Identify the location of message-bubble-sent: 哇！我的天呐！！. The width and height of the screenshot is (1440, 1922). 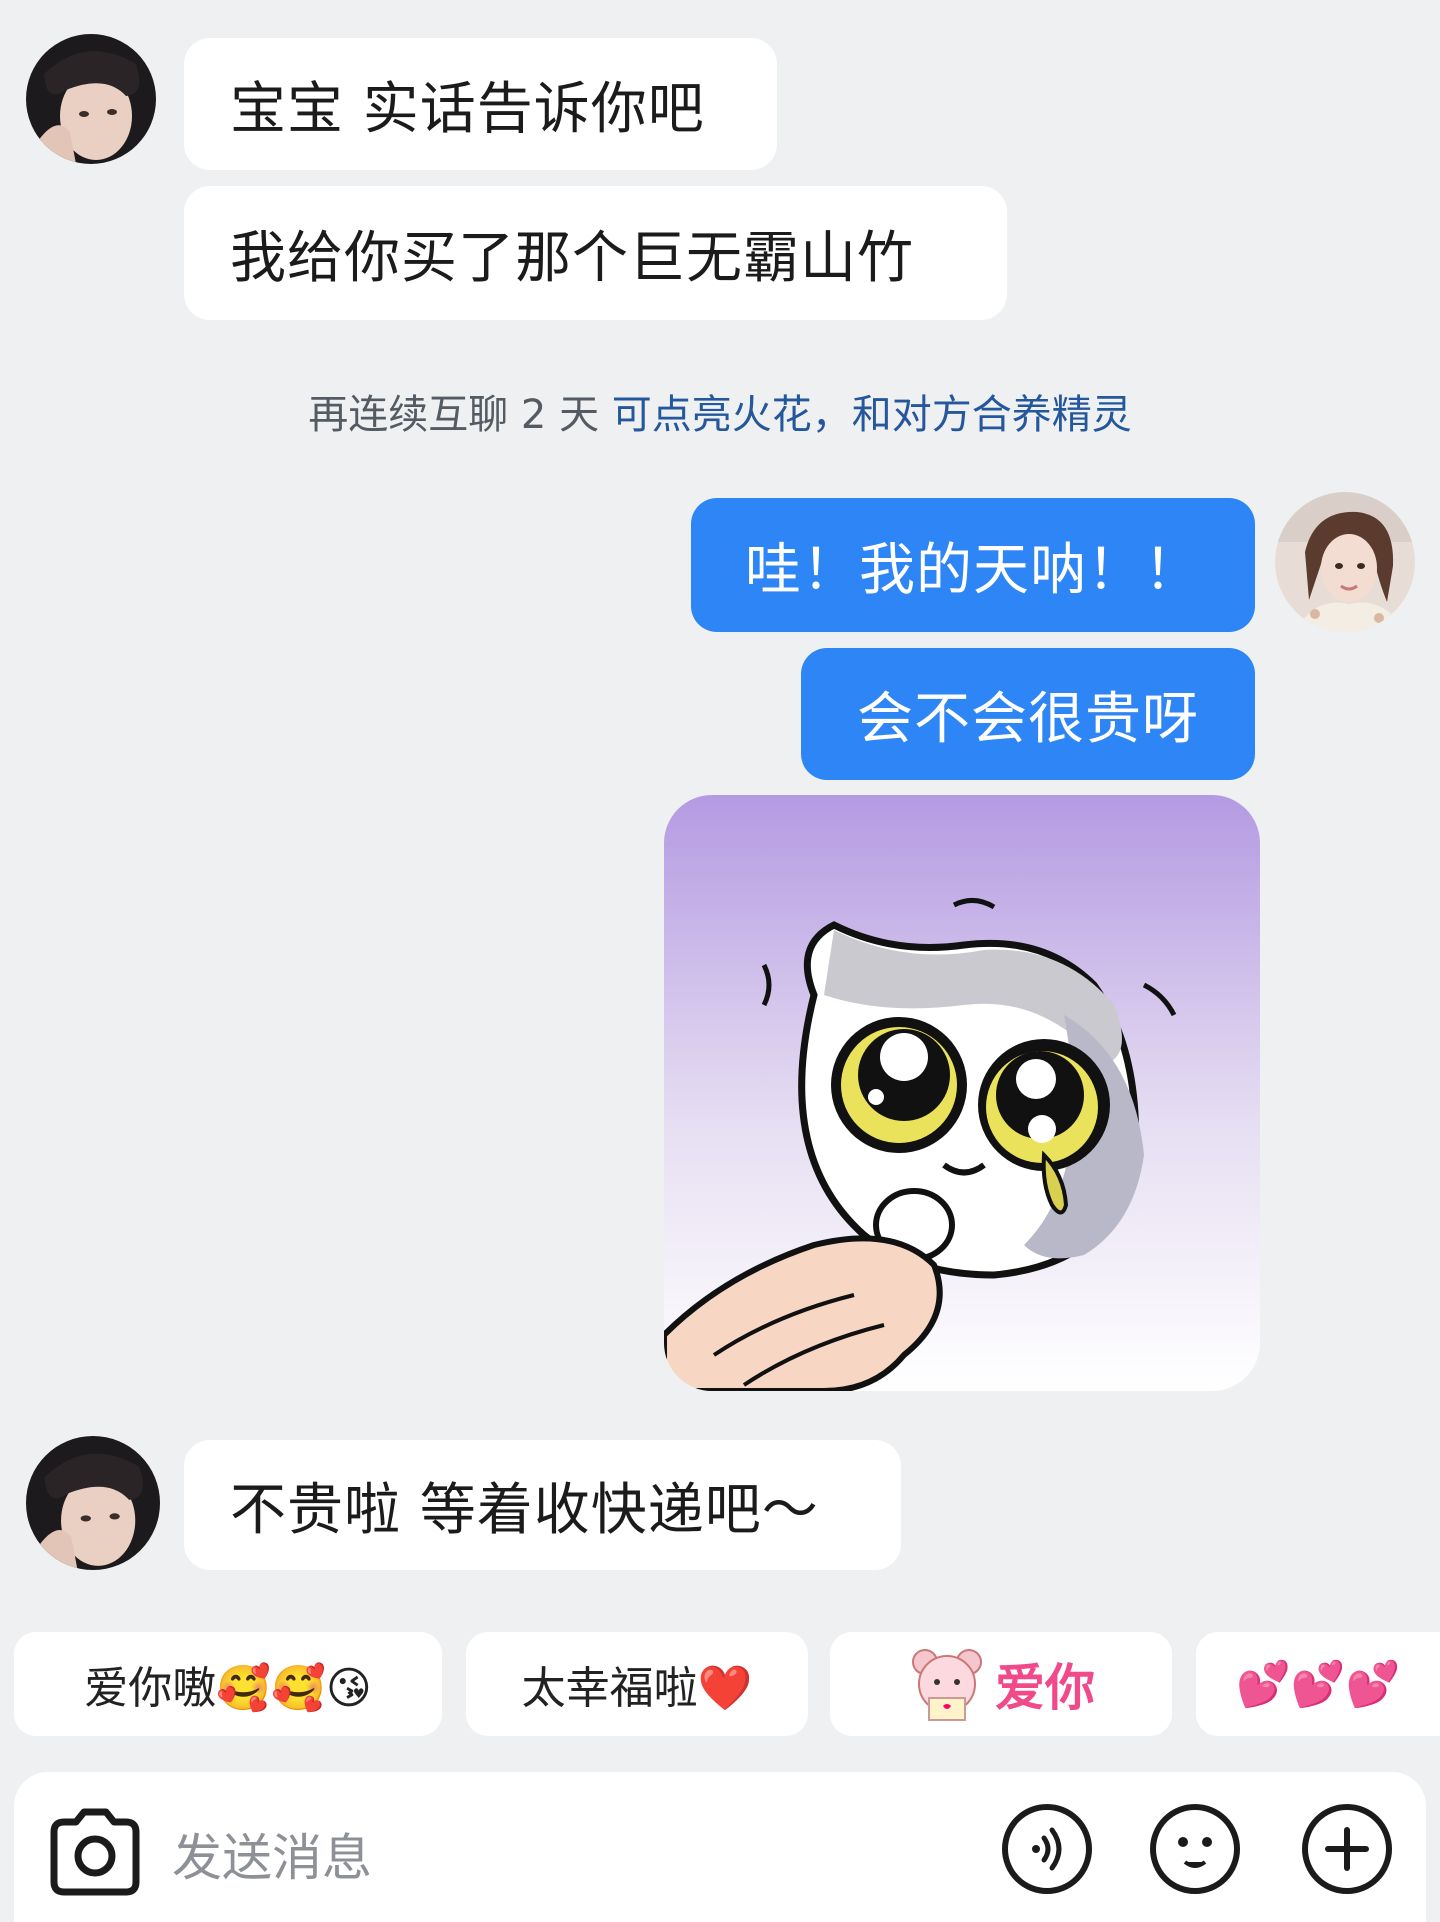
(973, 565).